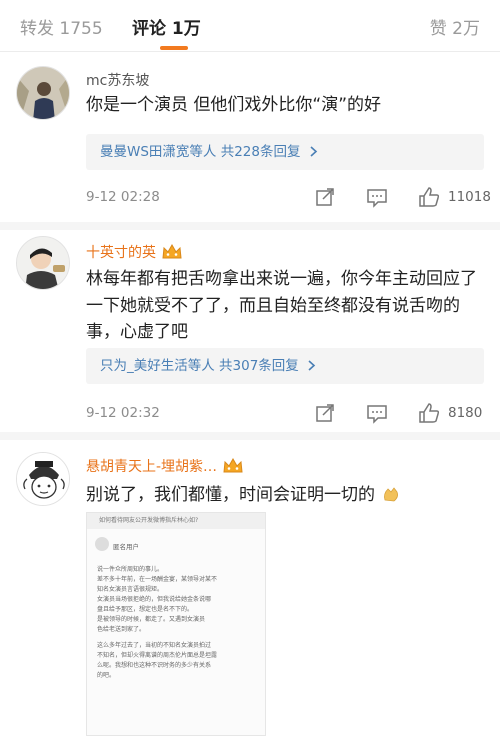 The height and width of the screenshot is (736, 500). I want to click on embedded-line: 知名女演员言语很规矩。, so click(130, 589).